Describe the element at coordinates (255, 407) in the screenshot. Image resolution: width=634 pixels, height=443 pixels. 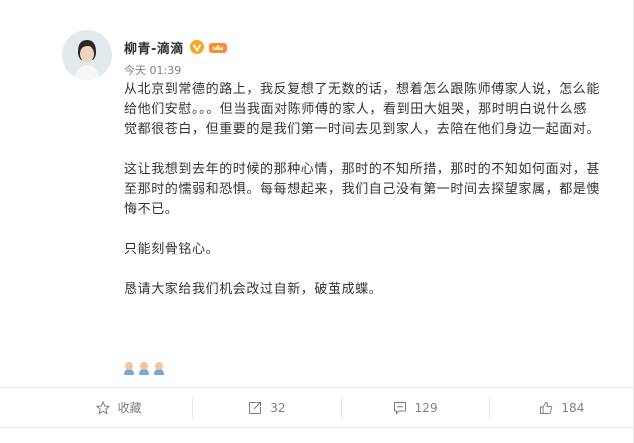
I see `repost-icon` at that location.